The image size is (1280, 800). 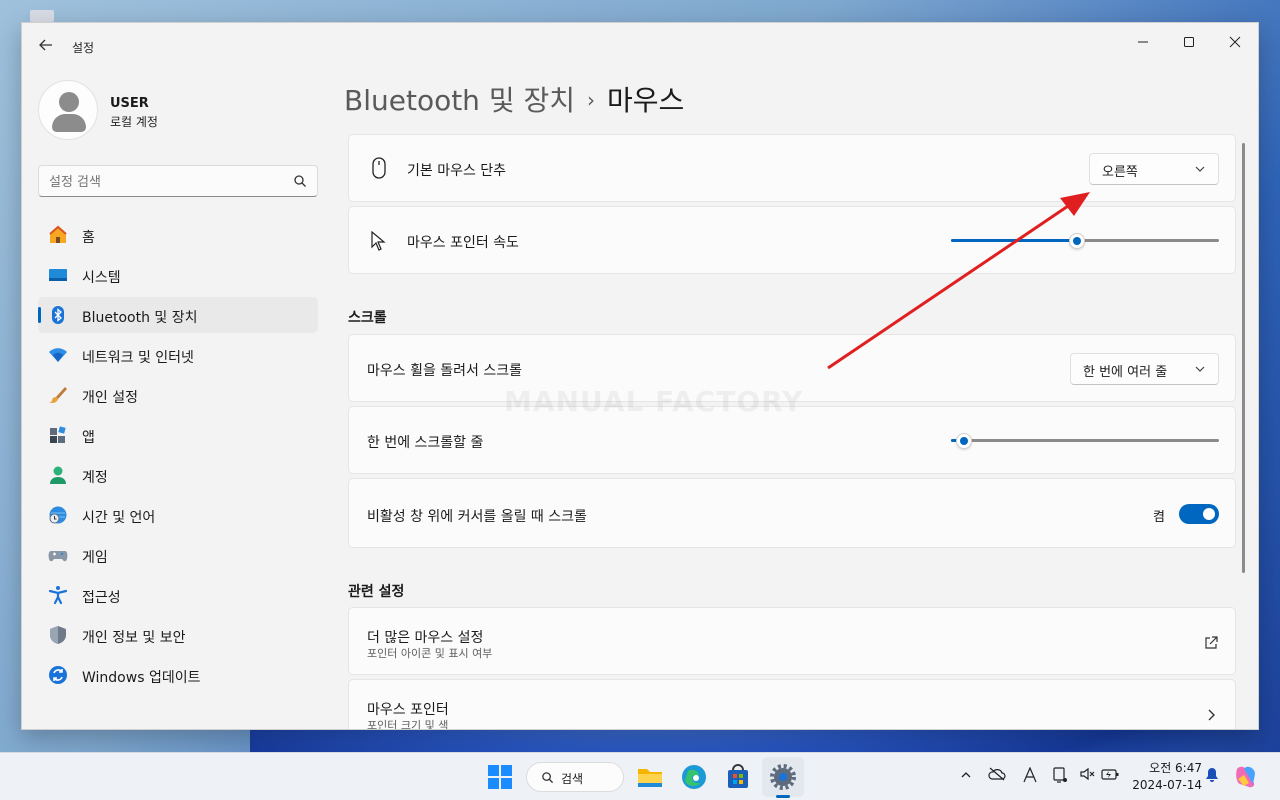 I want to click on more-mouse-settings-label: 더 많은 마우스 설정, so click(x=425, y=638).